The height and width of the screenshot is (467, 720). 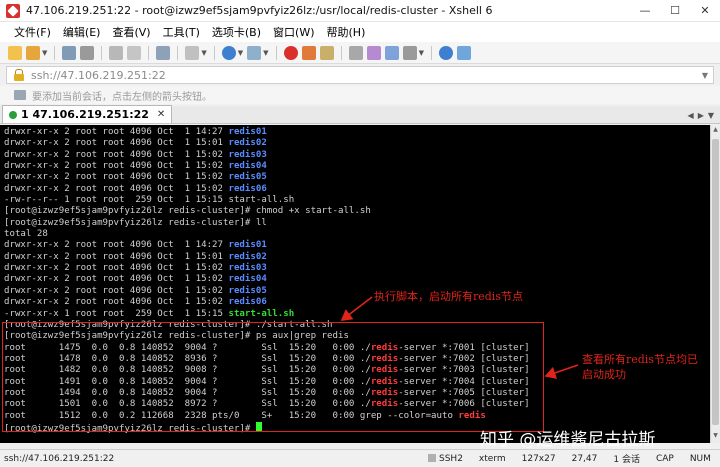 I want to click on paste-icon, so click(x=134, y=52).